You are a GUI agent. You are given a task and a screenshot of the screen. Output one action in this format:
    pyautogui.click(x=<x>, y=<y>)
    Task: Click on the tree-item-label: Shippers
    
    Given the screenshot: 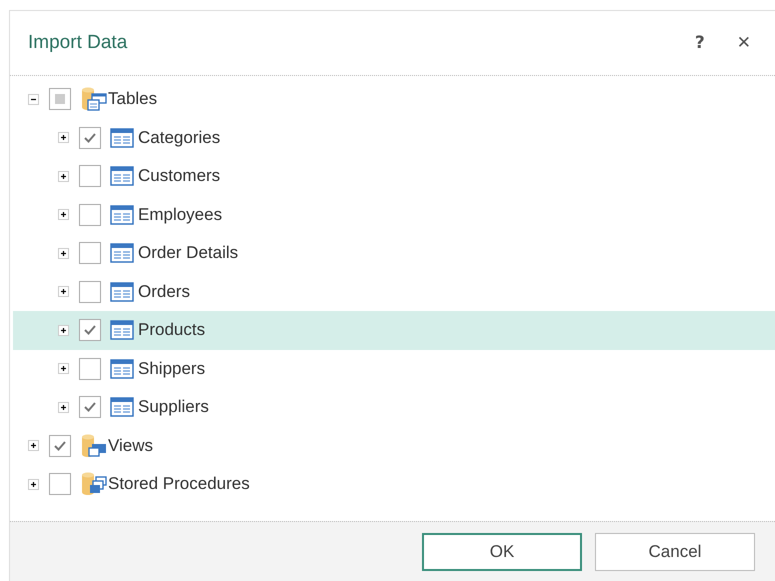 What is the action you would take?
    pyautogui.click(x=172, y=368)
    